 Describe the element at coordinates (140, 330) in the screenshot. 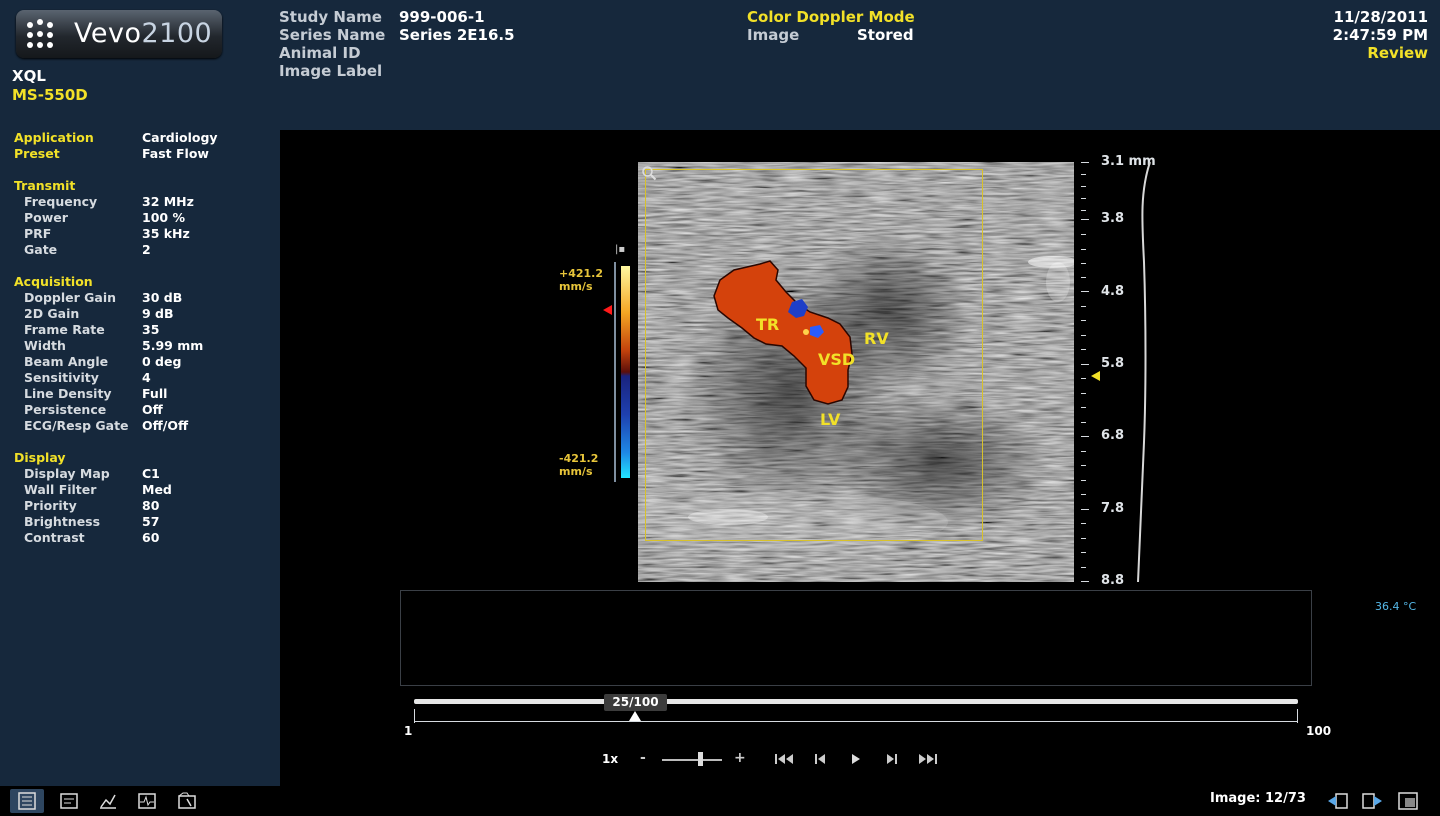

I see `param-frame-rate: Frame Rate 35` at that location.